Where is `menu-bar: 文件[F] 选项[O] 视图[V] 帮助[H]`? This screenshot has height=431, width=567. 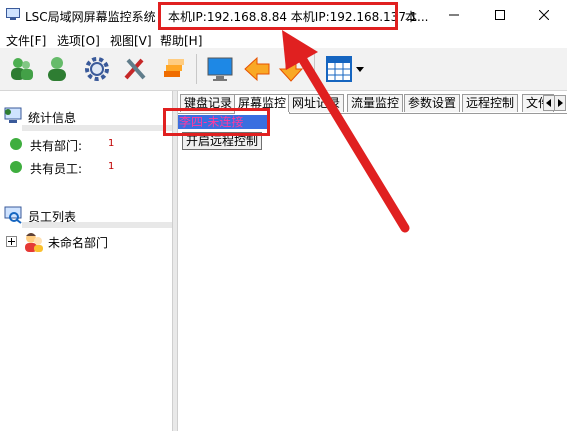
menu-bar: 文件[F] 选项[O] 视图[V] 帮助[H] is located at coordinates (283, 39).